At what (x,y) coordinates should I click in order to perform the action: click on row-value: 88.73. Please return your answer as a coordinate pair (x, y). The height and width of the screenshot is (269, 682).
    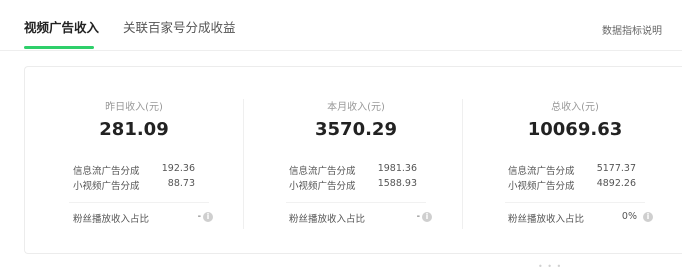
    Looking at the image, I should click on (181, 183).